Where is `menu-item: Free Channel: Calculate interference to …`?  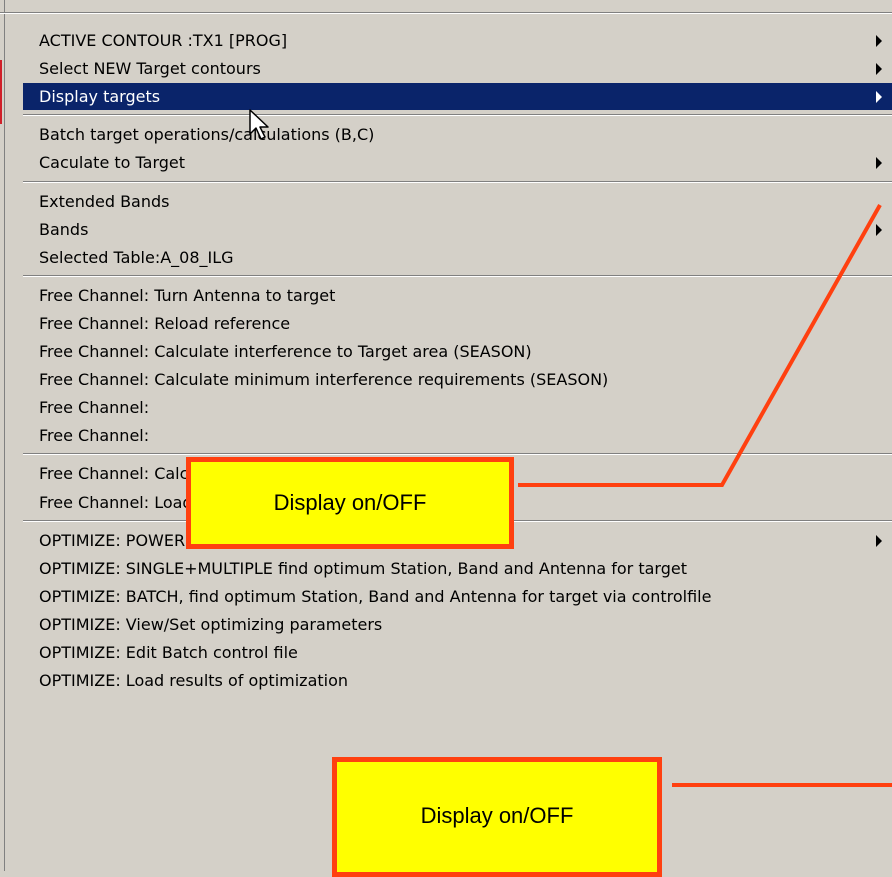
menu-item: Free Channel: Calculate interference to … is located at coordinates (457, 351).